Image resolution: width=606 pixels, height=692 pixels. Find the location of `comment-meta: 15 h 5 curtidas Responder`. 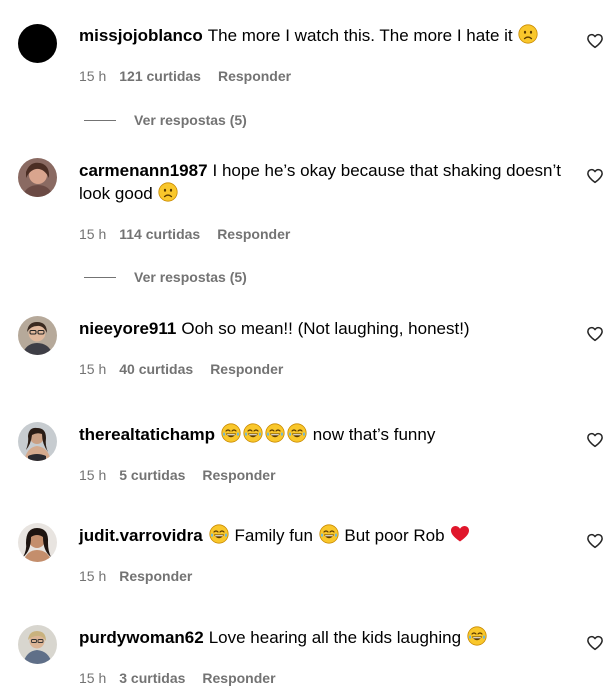

comment-meta: 15 h 5 curtidas Responder is located at coordinates (186, 475).